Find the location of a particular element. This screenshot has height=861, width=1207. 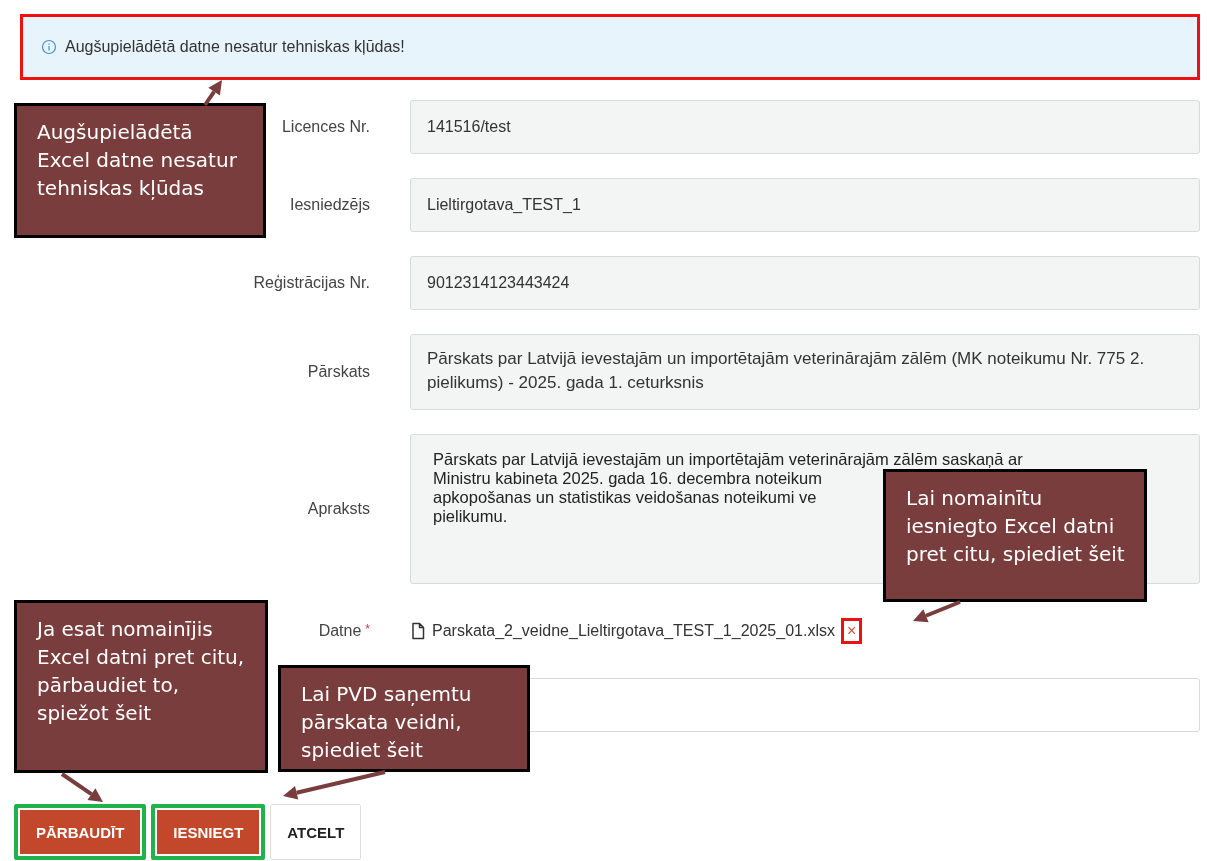

annotation-tooltip: Ja esat nomainījis Excel datni pret citu, pārbaudiet to, spiežot šeit is located at coordinates (141, 686).